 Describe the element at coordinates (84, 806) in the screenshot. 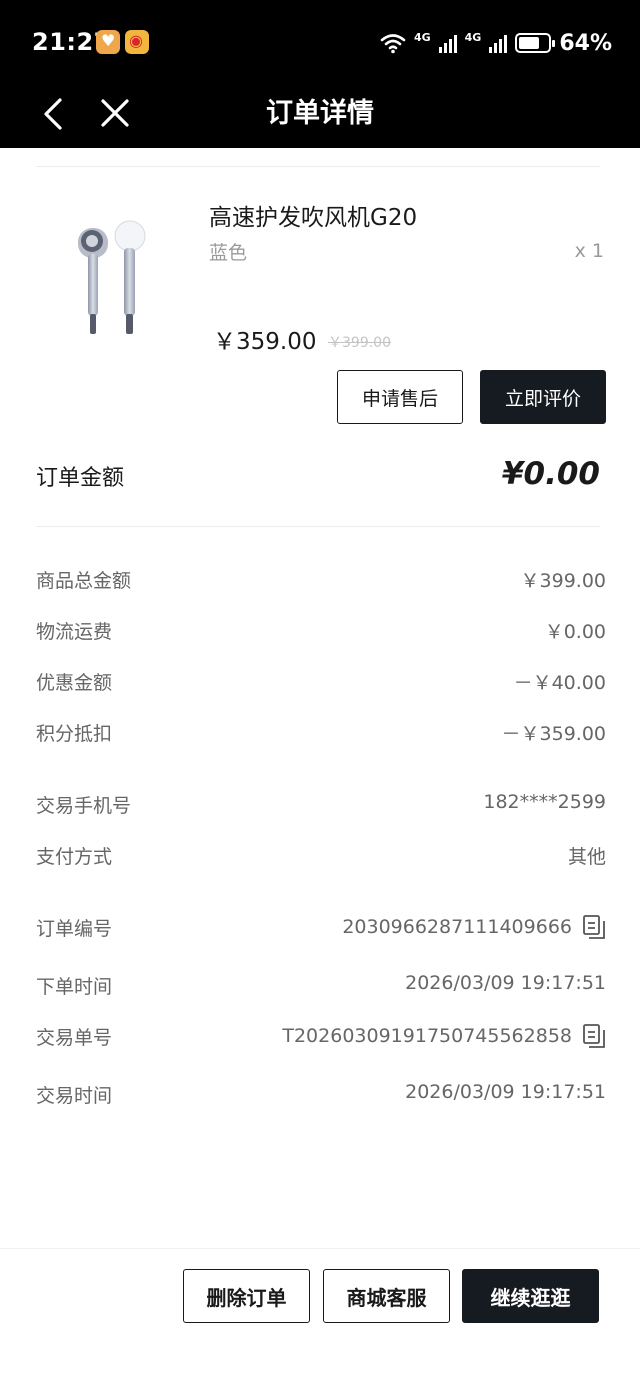

I see `row-label: 交易手机号` at that location.